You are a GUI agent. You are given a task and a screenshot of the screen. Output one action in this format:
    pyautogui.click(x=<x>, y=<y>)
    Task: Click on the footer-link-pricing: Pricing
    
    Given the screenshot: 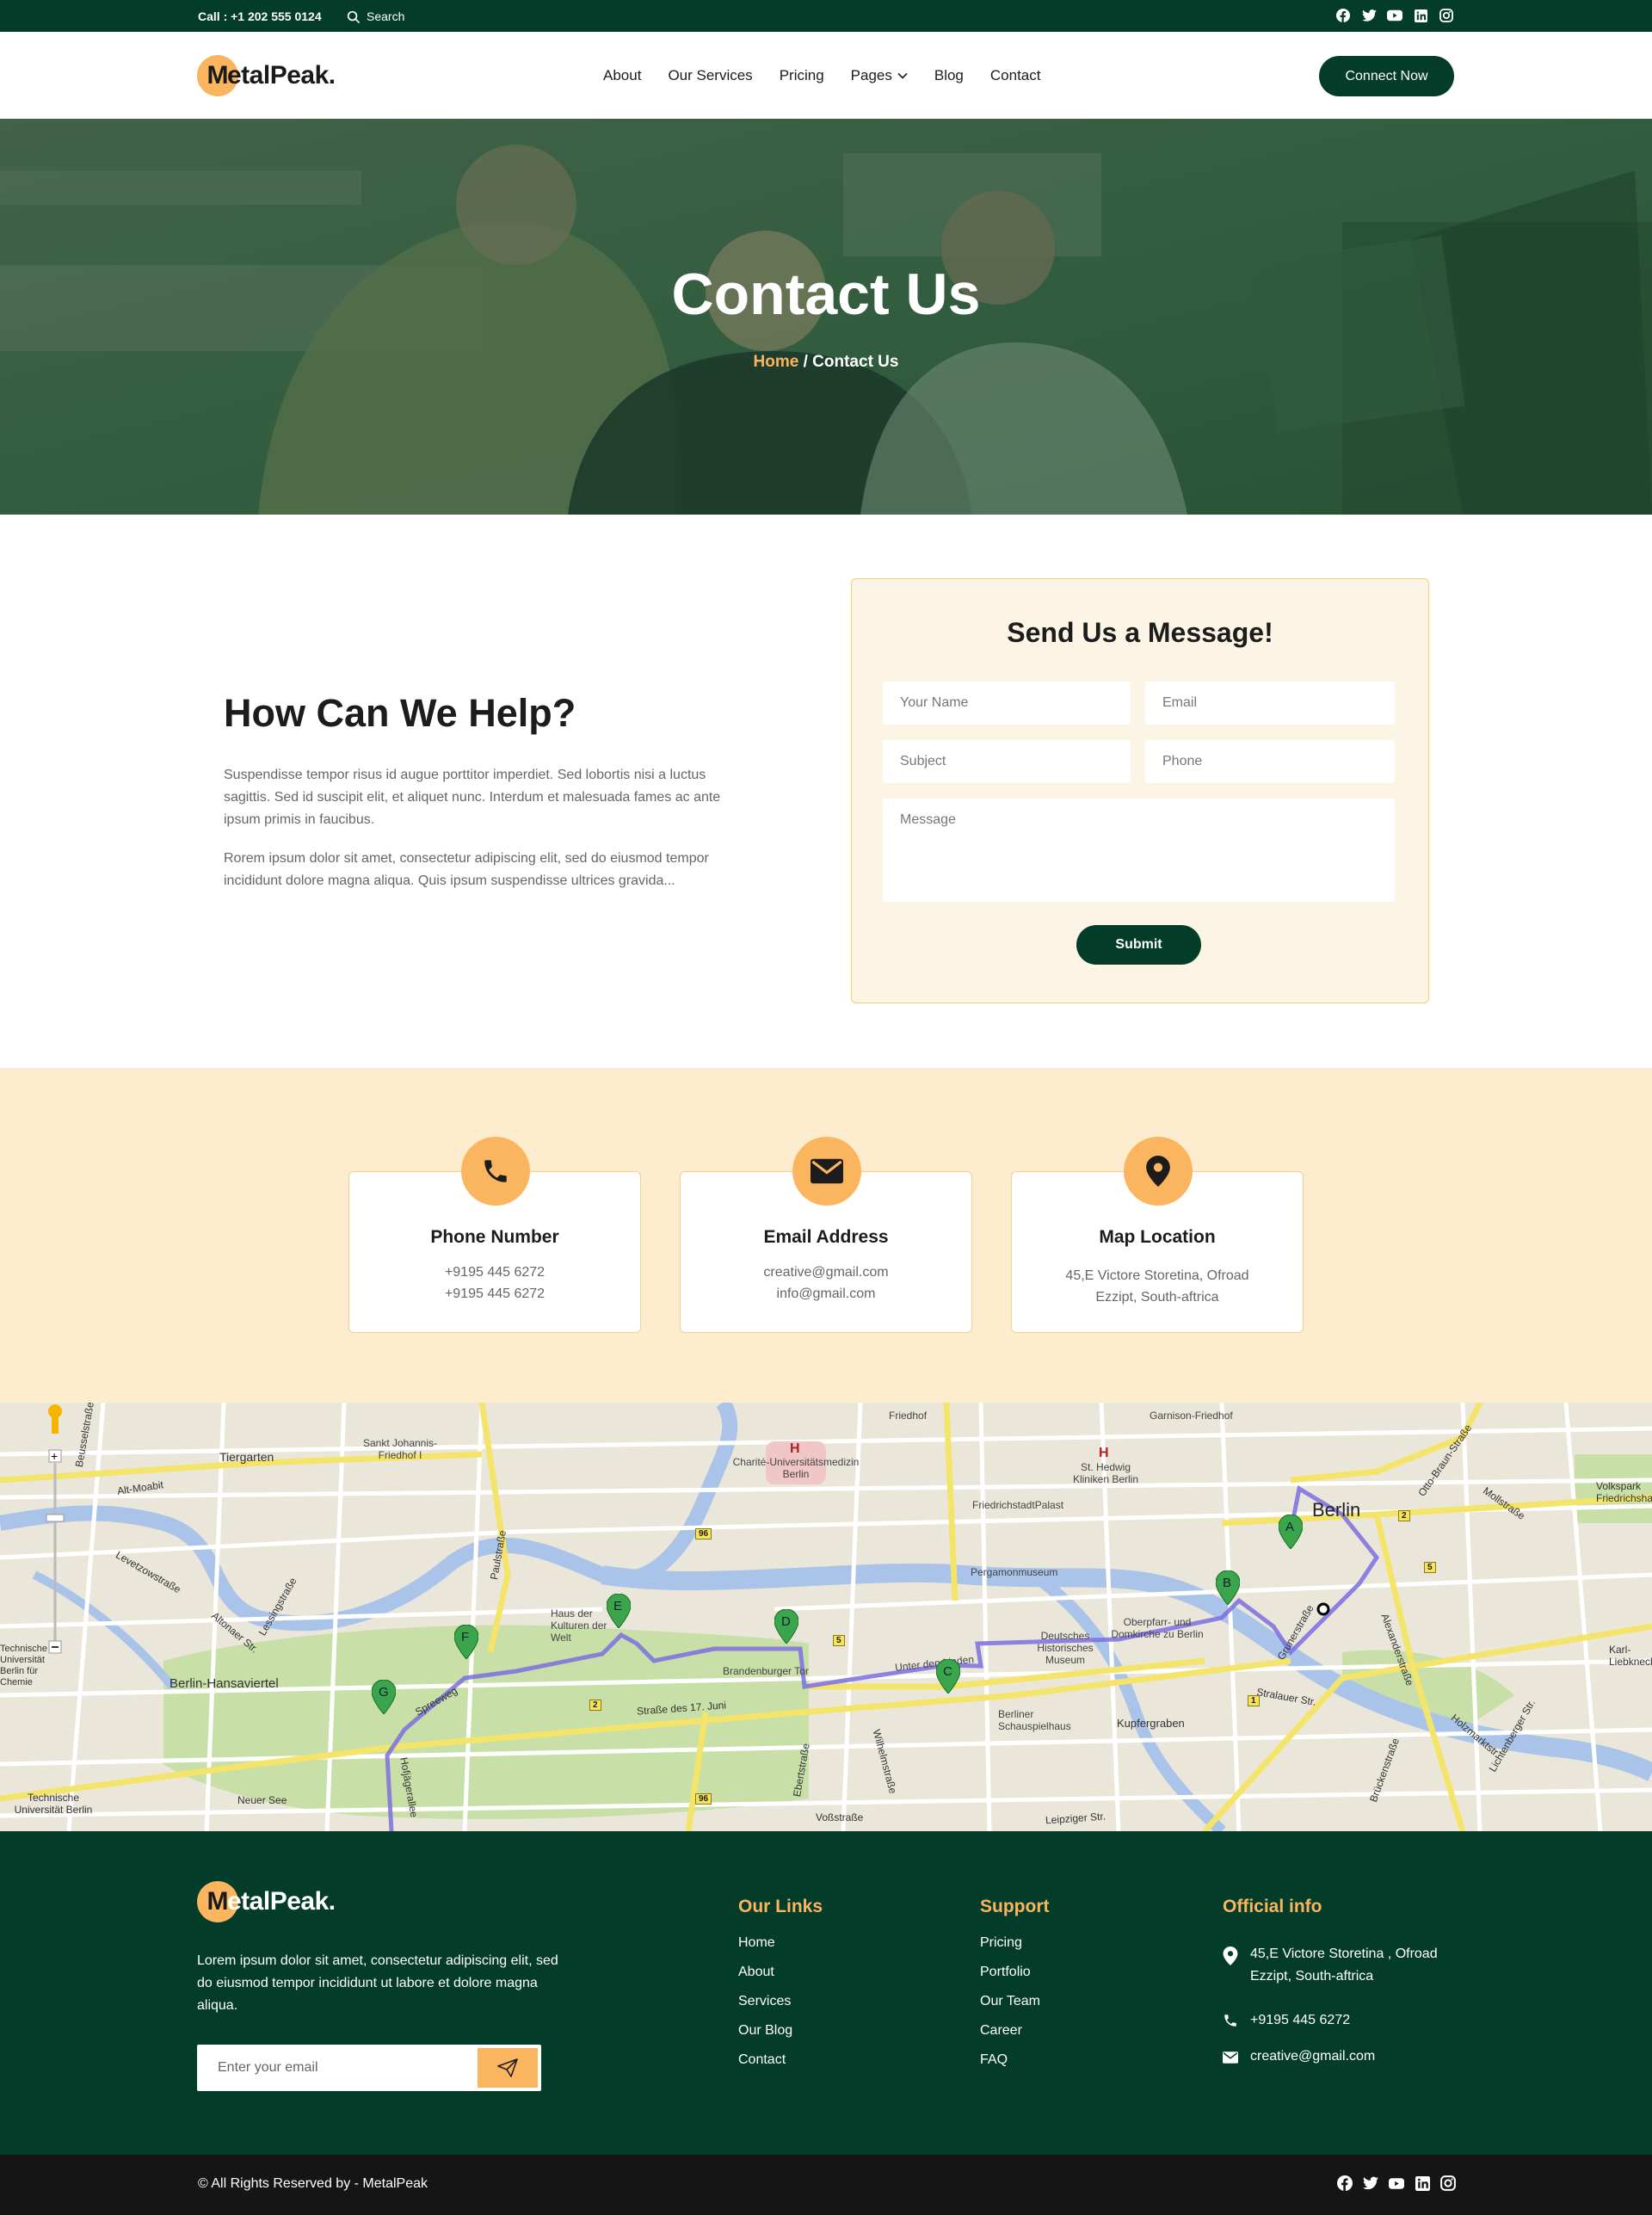 What is the action you would take?
    pyautogui.click(x=1014, y=1950)
    